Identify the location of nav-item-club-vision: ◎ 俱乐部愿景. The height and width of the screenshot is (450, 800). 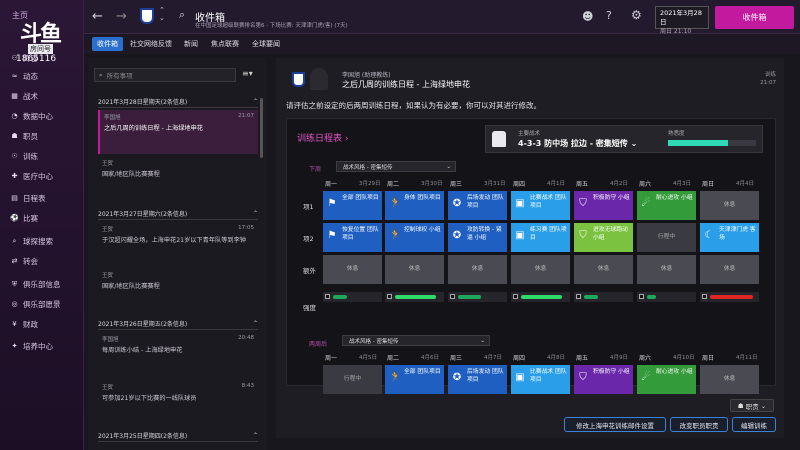
(42, 304).